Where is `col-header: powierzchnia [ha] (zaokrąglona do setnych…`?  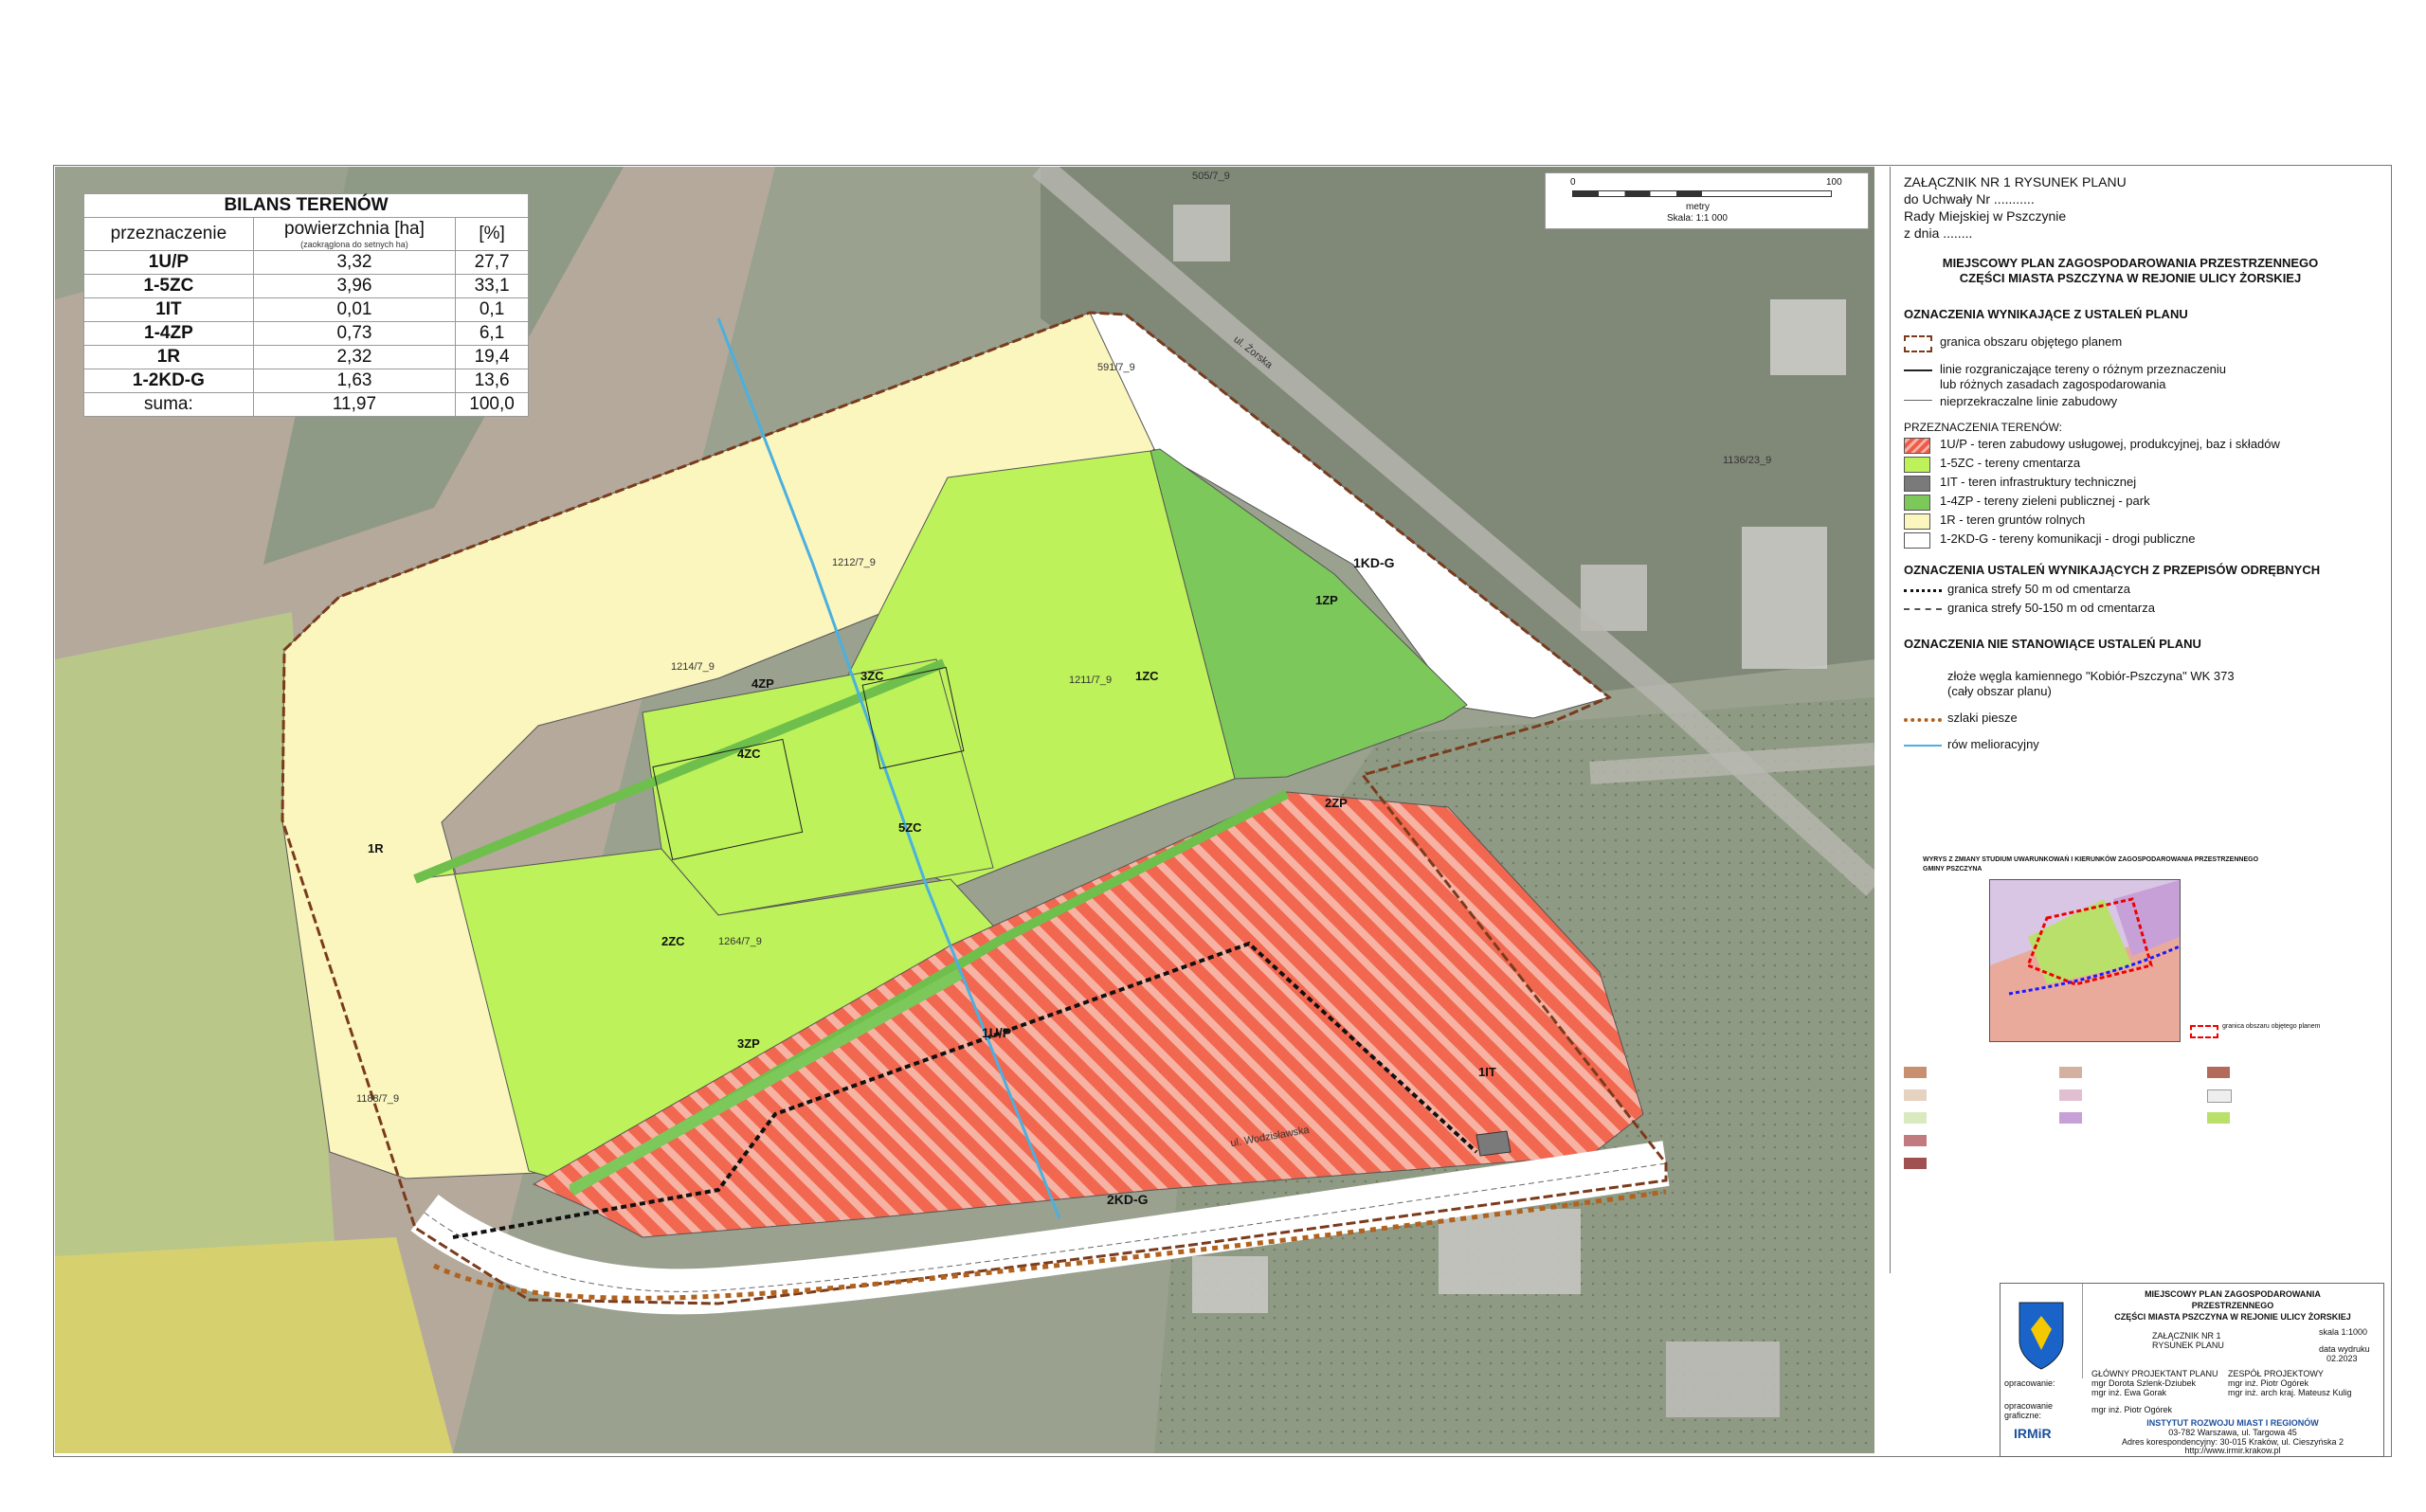
col-header: powierzchnia [ha] (zaokrąglona do setnych… is located at coordinates (354, 234).